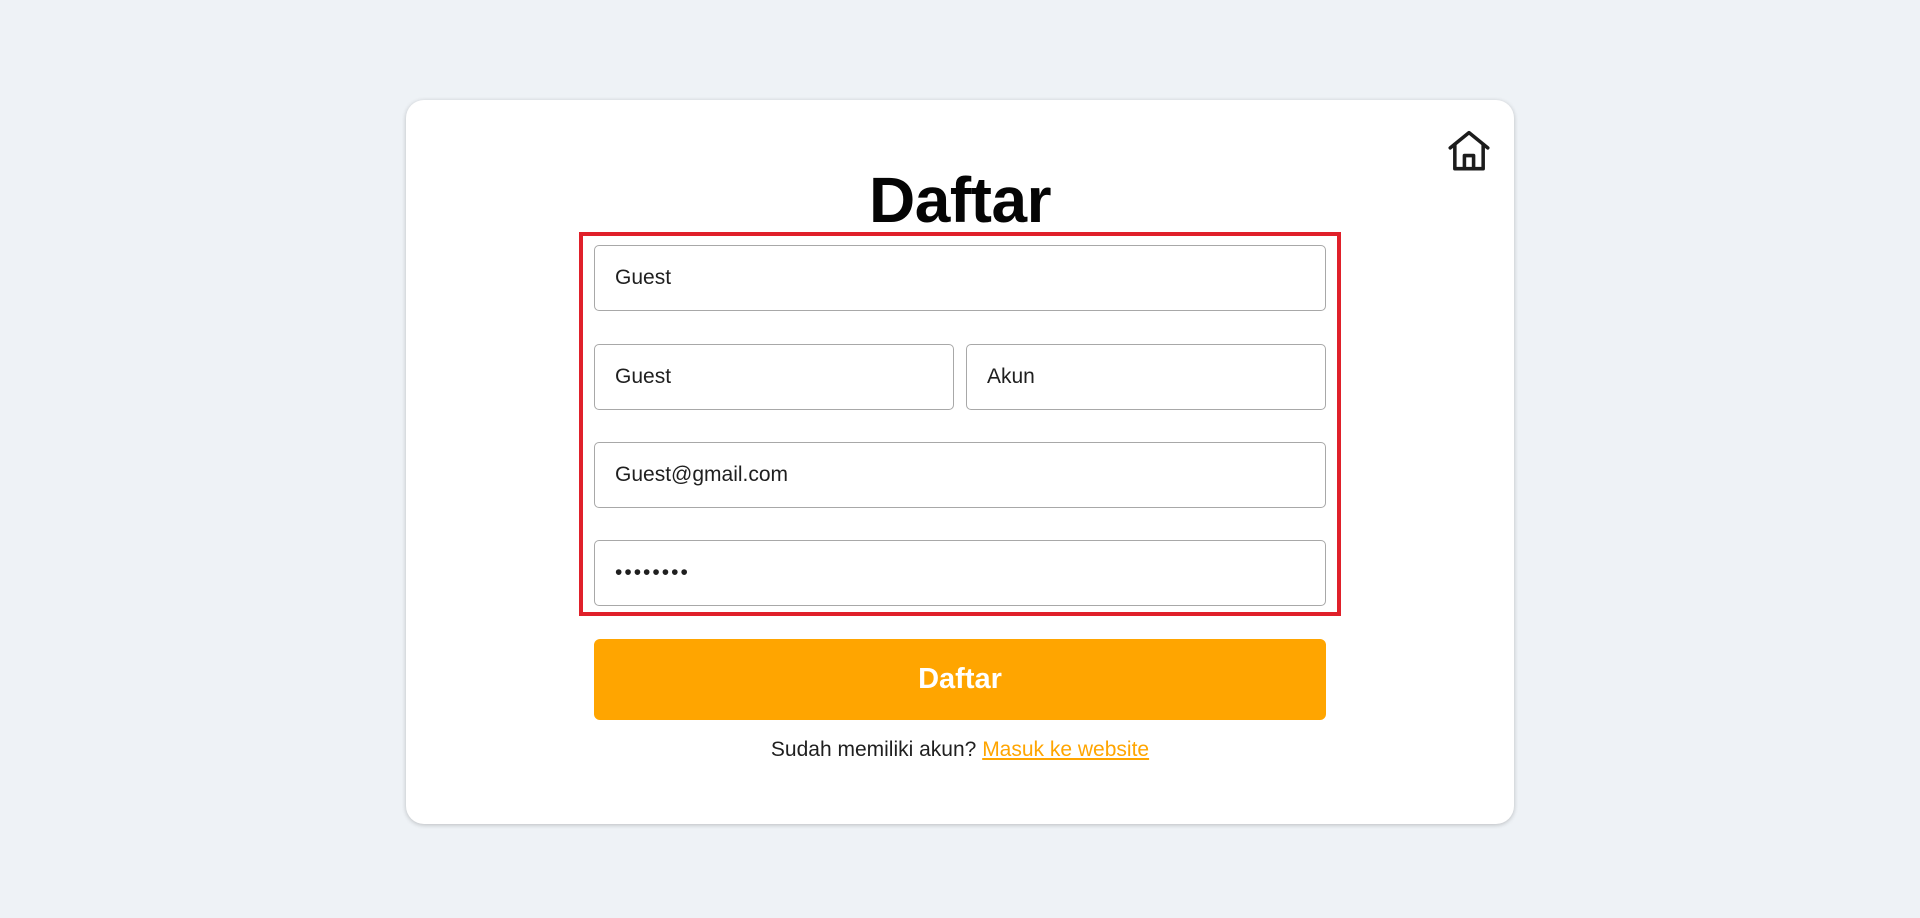 This screenshot has height=918, width=1920. What do you see at coordinates (960, 573) in the screenshot?
I see `password-input` at bounding box center [960, 573].